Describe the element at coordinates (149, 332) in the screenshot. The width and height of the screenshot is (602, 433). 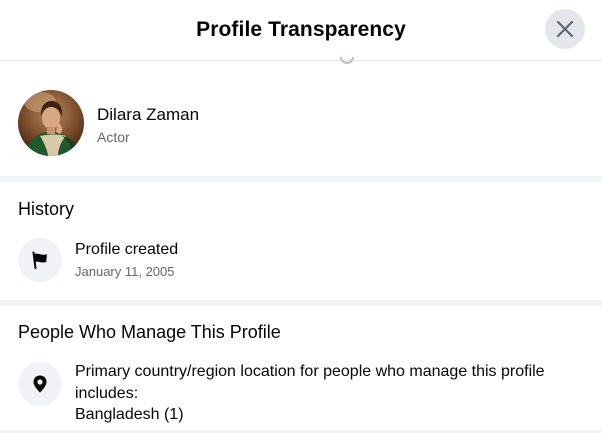
I see `section-title-managers: People Who Manage This Profile` at that location.